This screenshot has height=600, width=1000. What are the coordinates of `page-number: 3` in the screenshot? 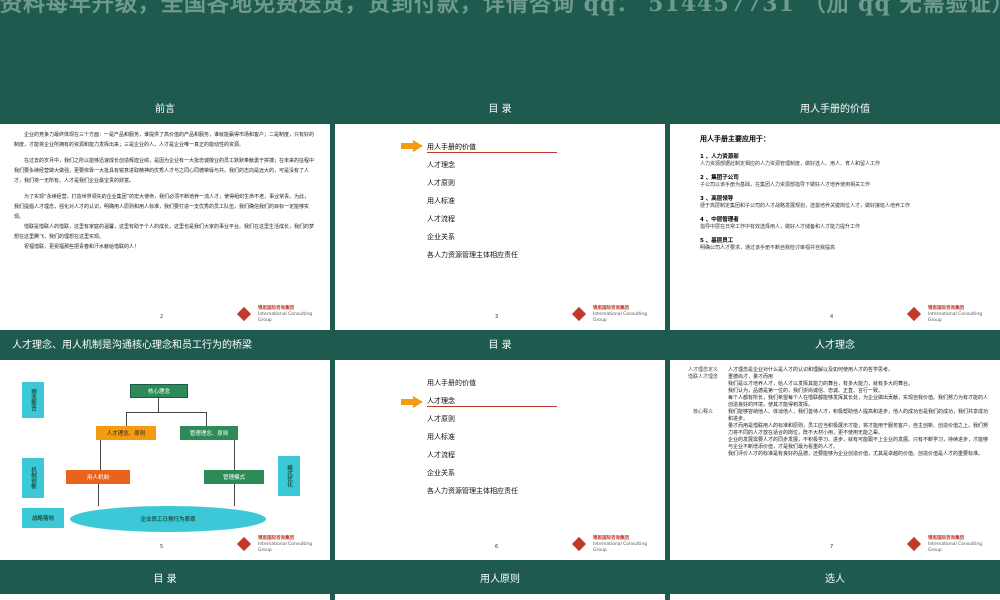 It's located at (497, 317).